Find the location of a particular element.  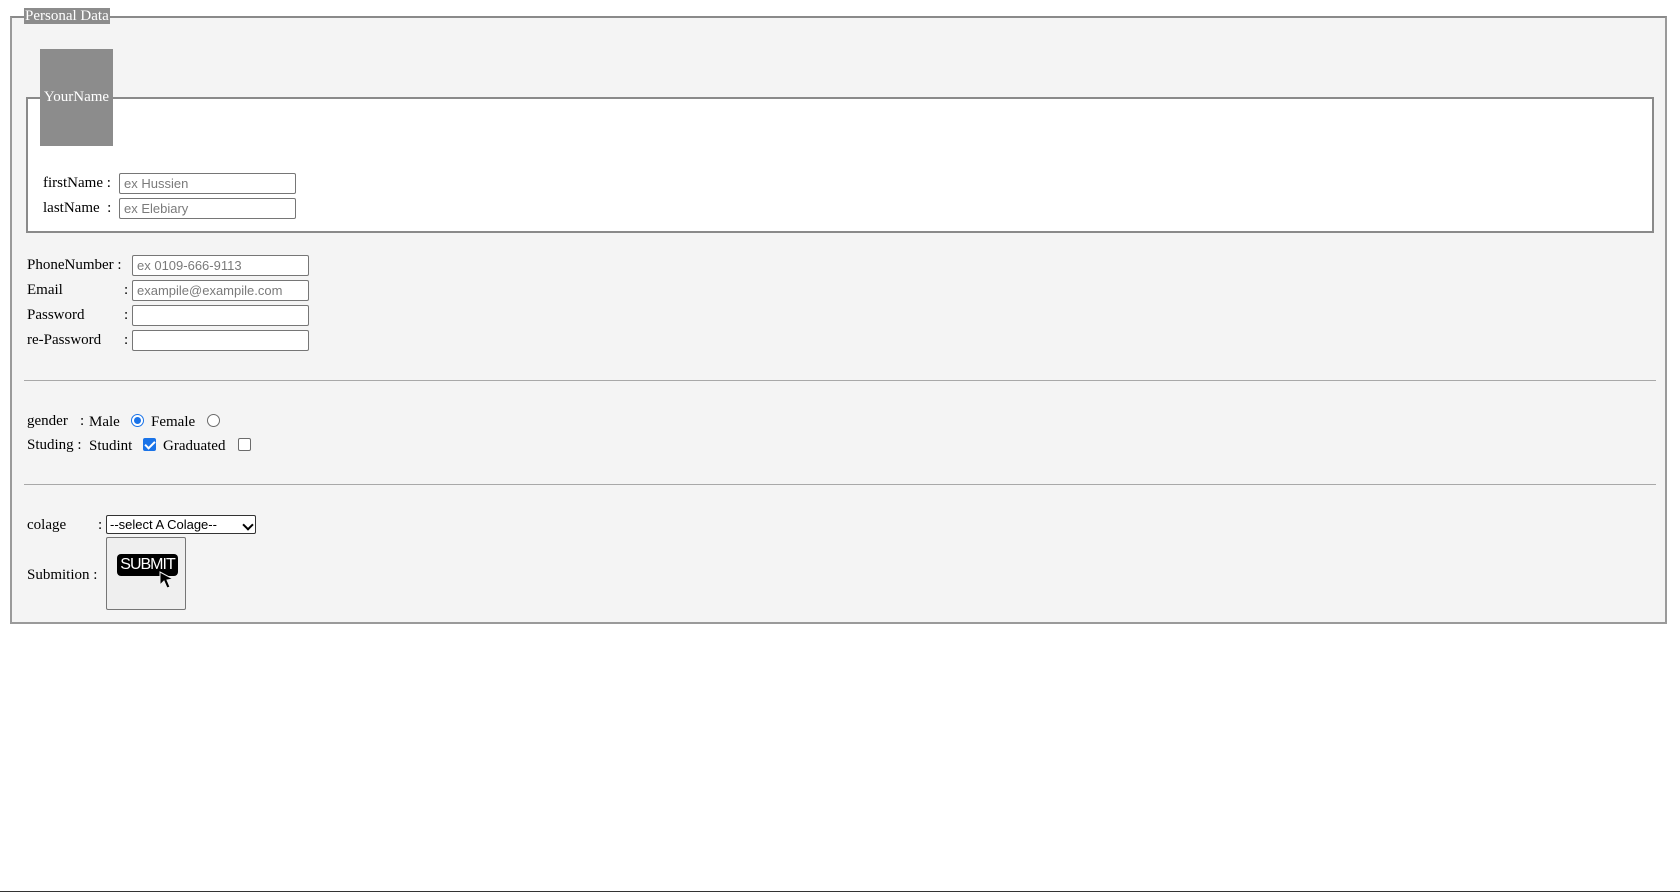

gender-colon: : is located at coordinates (82, 421).